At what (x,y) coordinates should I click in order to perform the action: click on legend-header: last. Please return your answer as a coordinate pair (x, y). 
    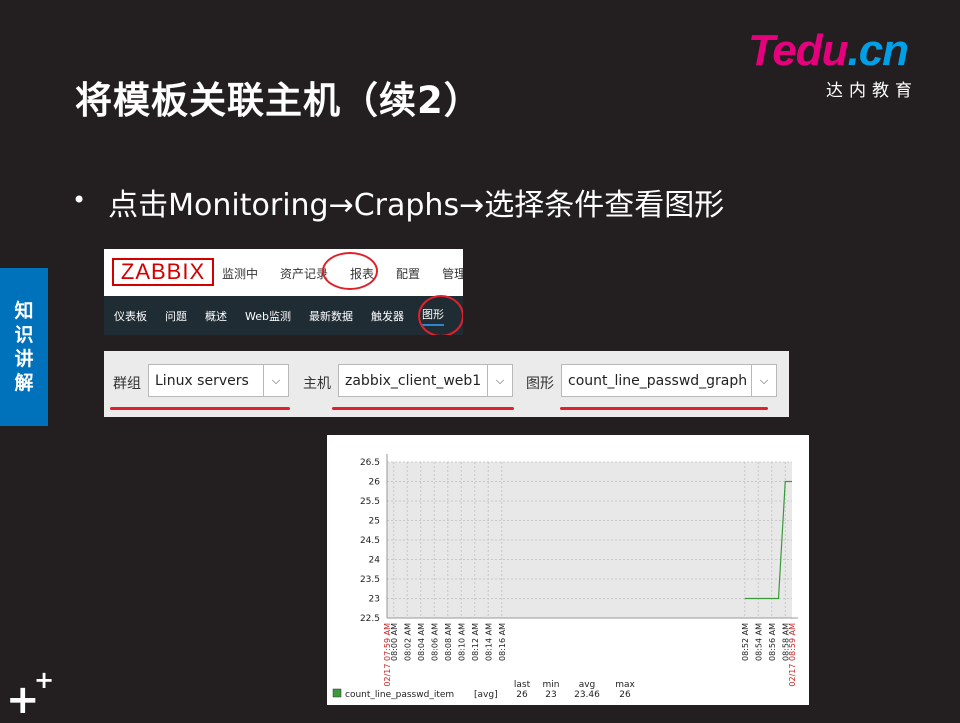
    Looking at the image, I should click on (522, 685).